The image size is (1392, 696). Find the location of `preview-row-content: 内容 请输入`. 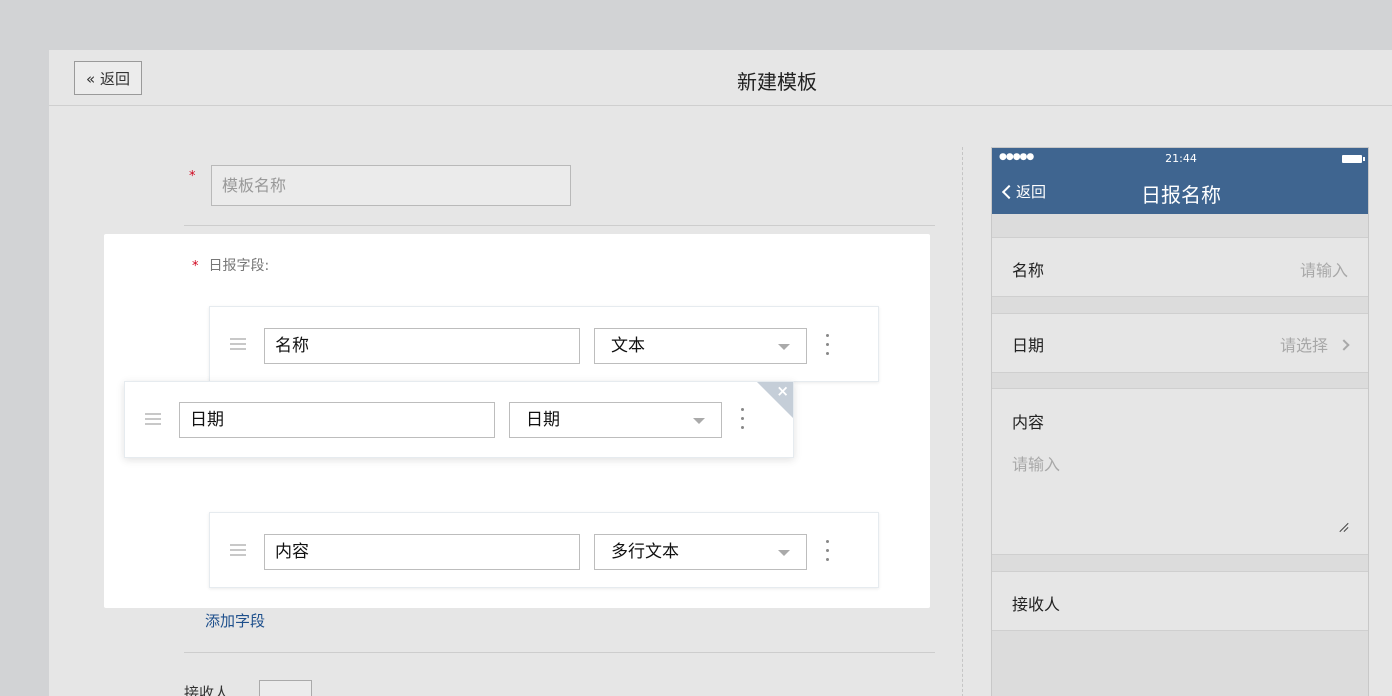

preview-row-content: 内容 请输入 is located at coordinates (1180, 471).